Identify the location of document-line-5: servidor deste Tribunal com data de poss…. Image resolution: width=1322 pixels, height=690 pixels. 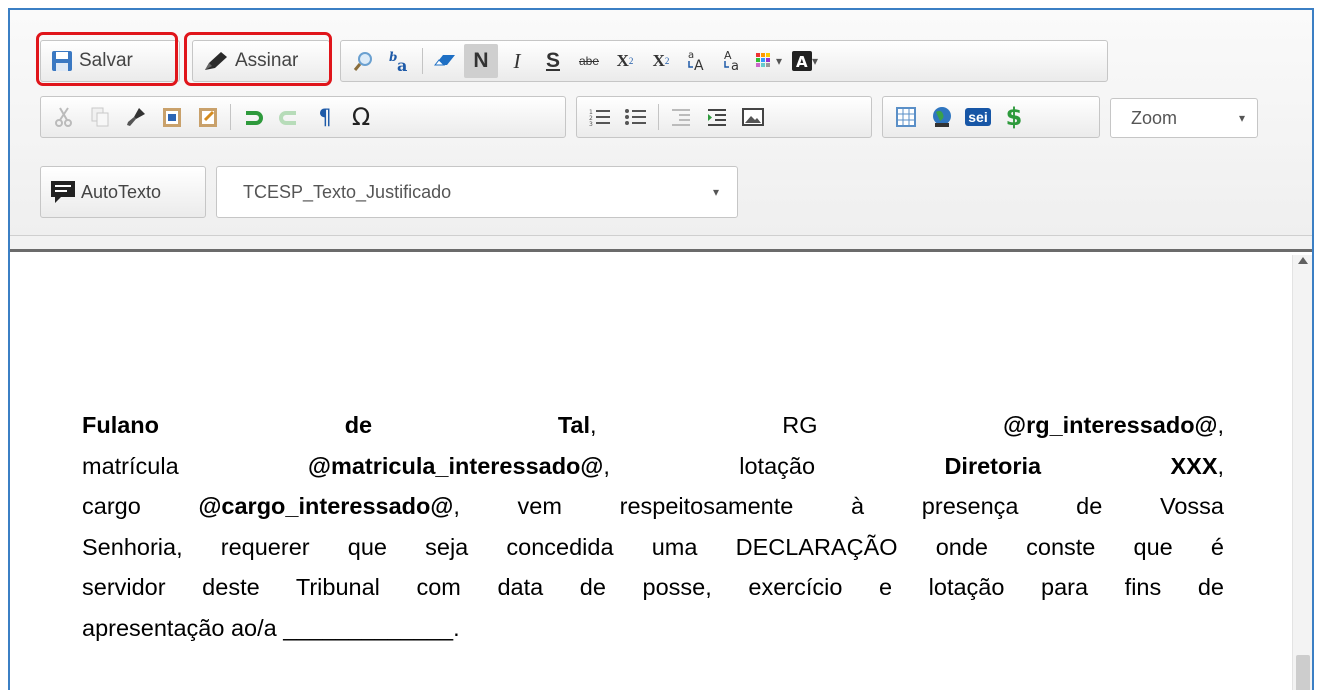
(653, 587).